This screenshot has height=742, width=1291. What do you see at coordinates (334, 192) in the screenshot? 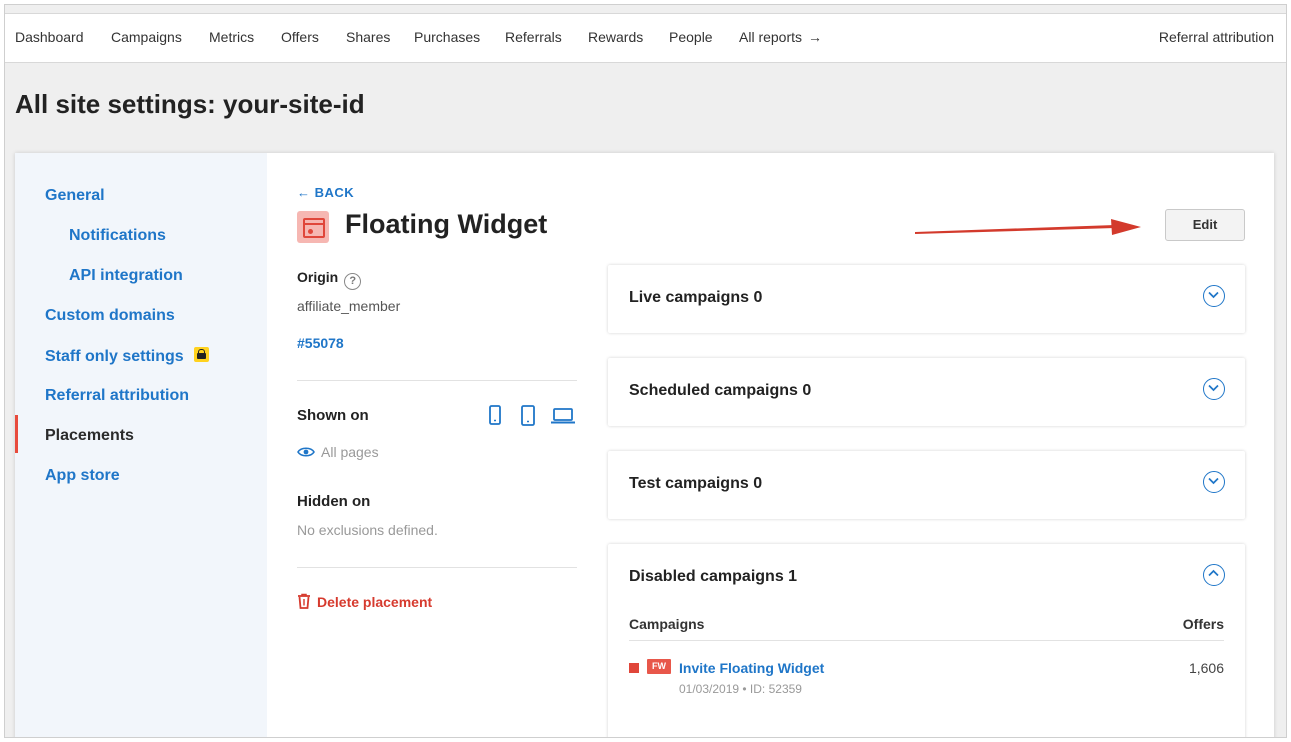
I see `back-label: BACK` at bounding box center [334, 192].